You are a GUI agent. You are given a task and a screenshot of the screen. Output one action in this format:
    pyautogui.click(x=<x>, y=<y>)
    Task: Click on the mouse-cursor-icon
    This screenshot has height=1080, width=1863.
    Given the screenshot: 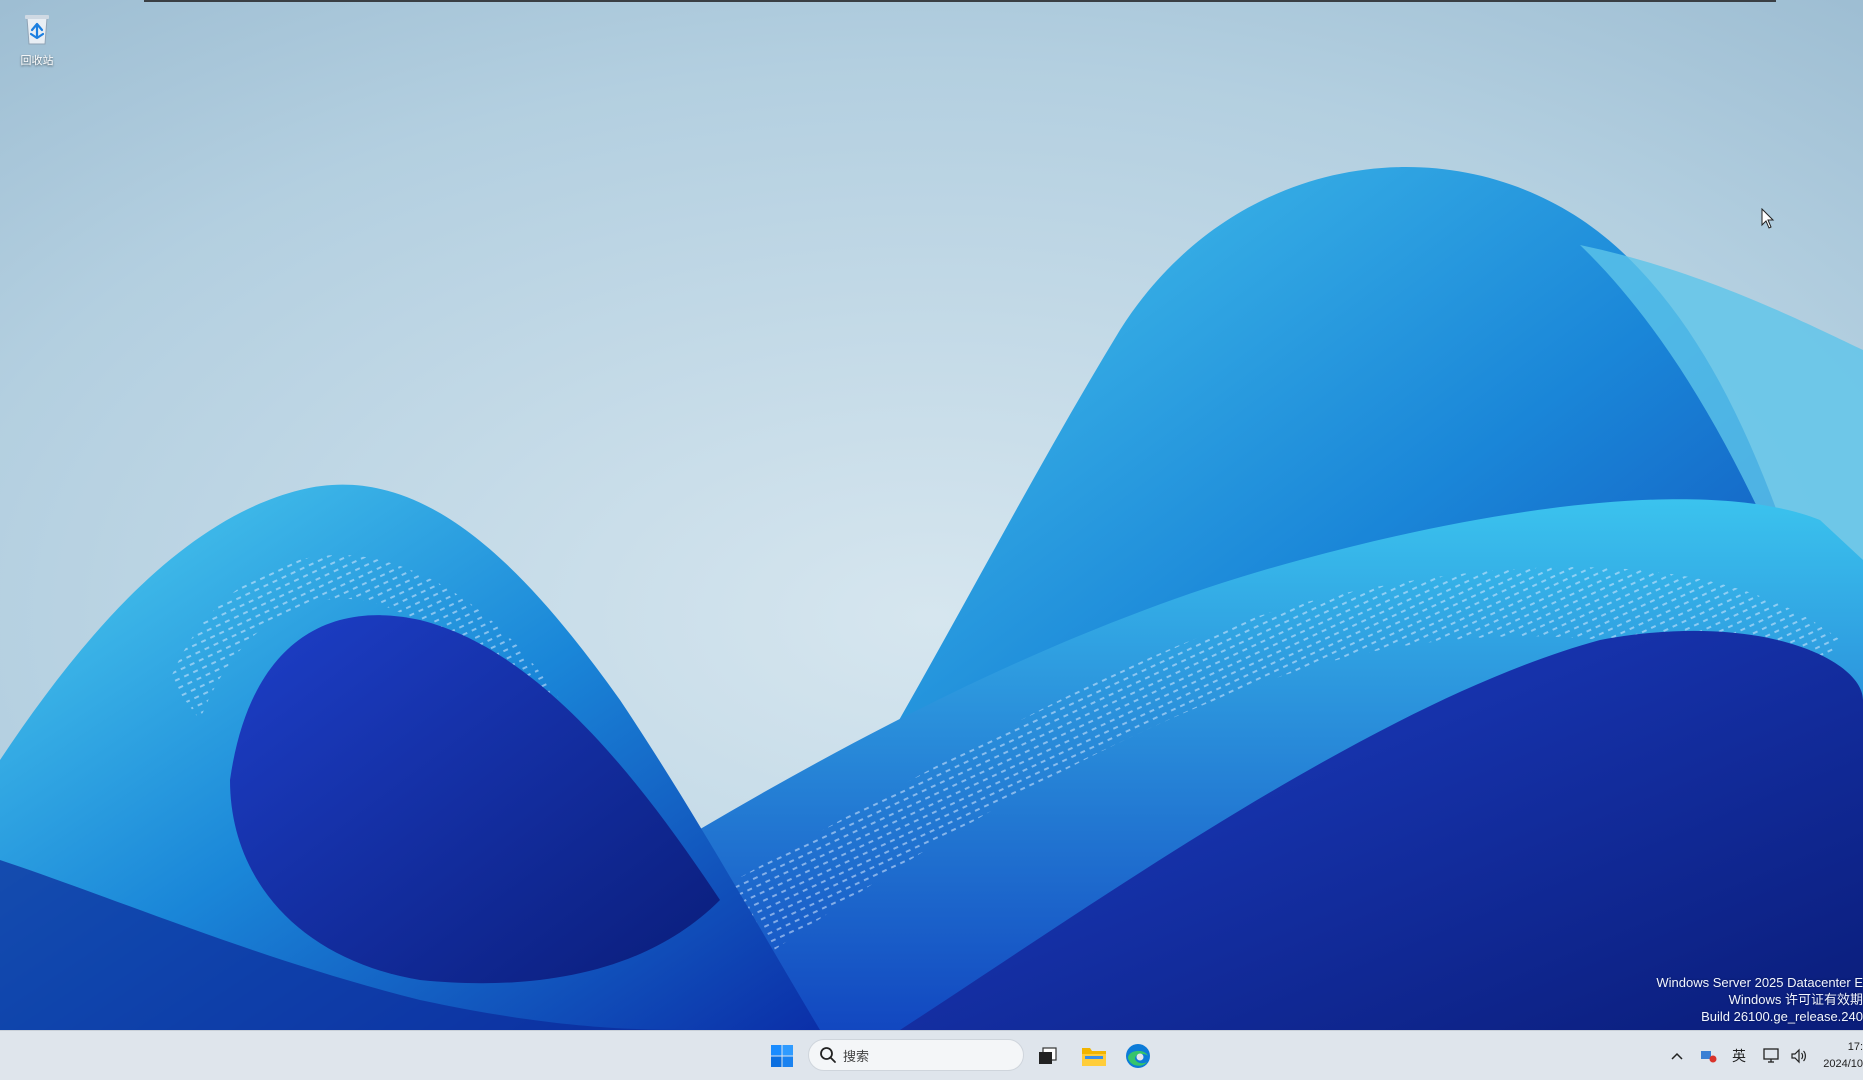 What is the action you would take?
    pyautogui.click(x=1768, y=218)
    